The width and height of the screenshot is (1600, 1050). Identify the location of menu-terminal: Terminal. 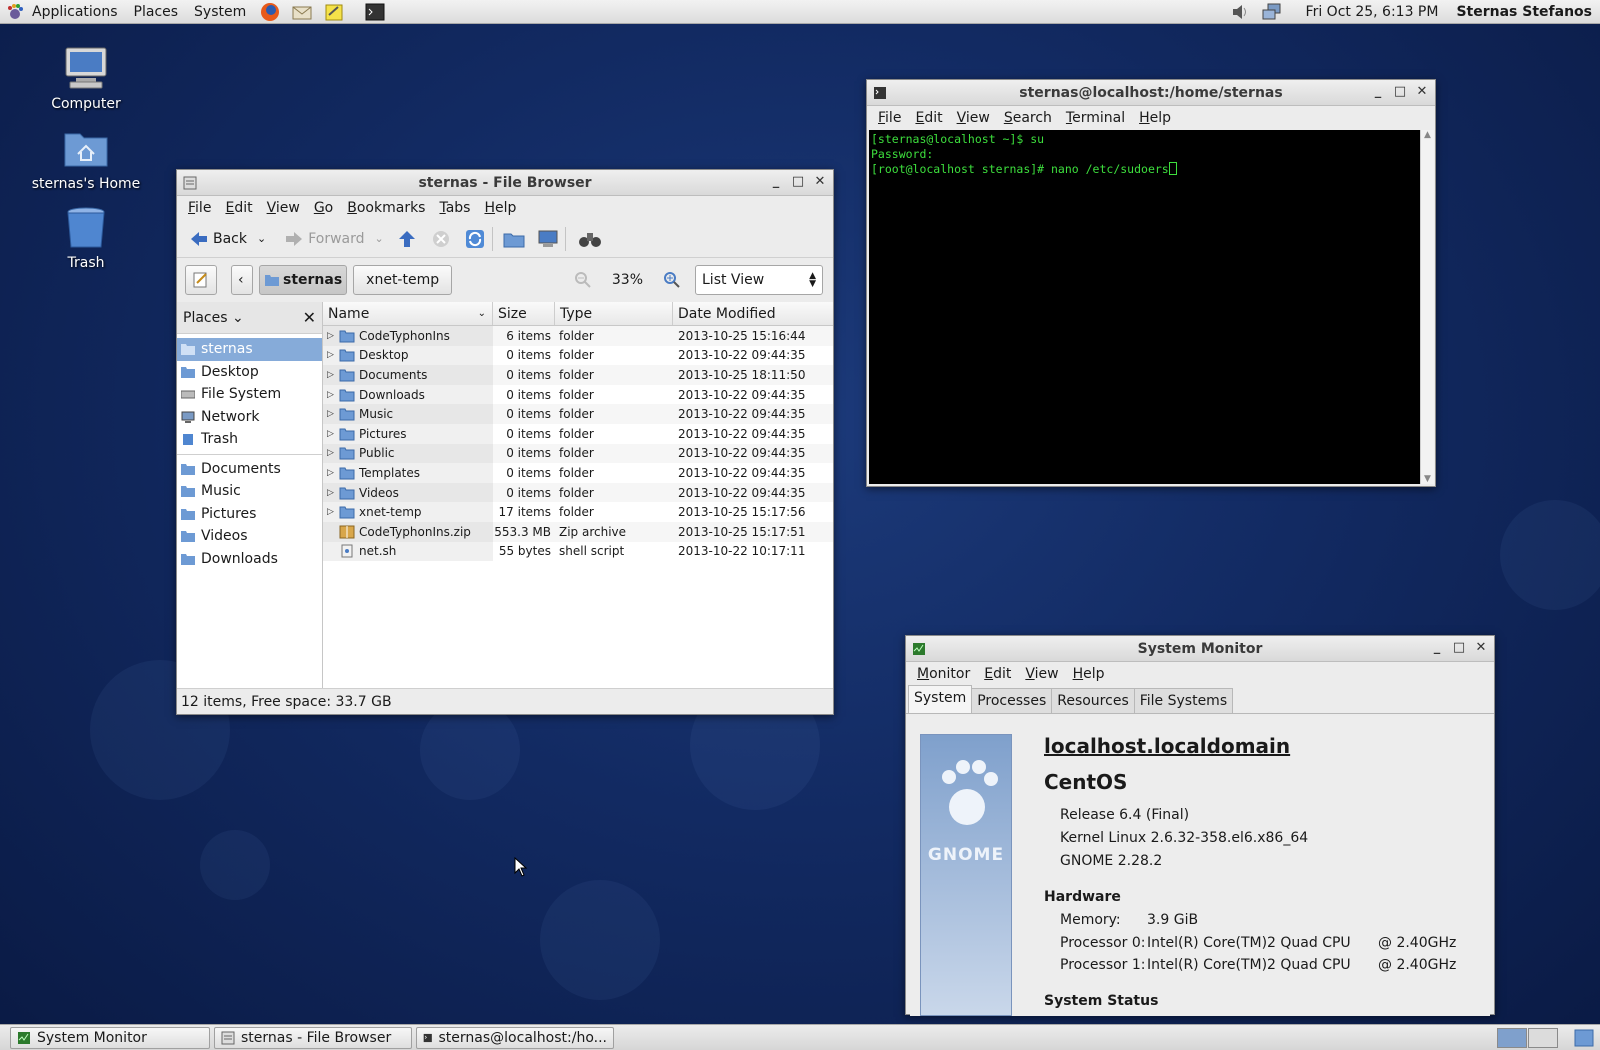
(1095, 118).